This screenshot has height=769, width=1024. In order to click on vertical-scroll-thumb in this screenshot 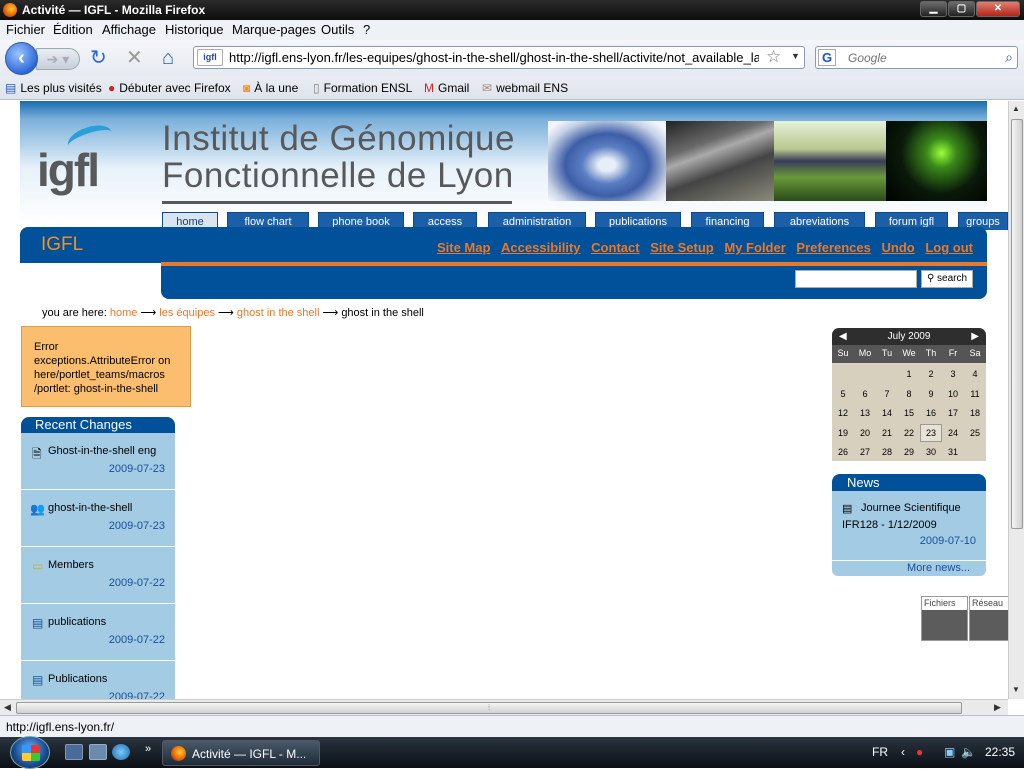, I will do `click(1017, 324)`.